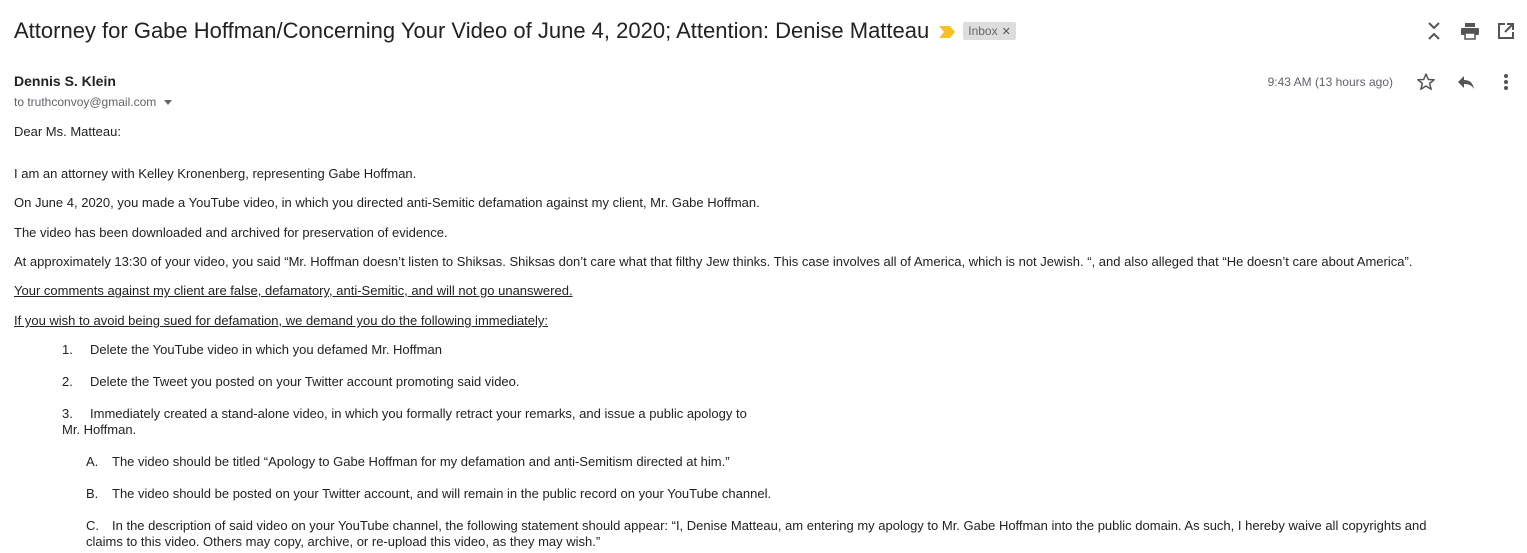 Image resolution: width=1527 pixels, height=553 pixels. I want to click on remove-label-icon: ✕, so click(1006, 31).